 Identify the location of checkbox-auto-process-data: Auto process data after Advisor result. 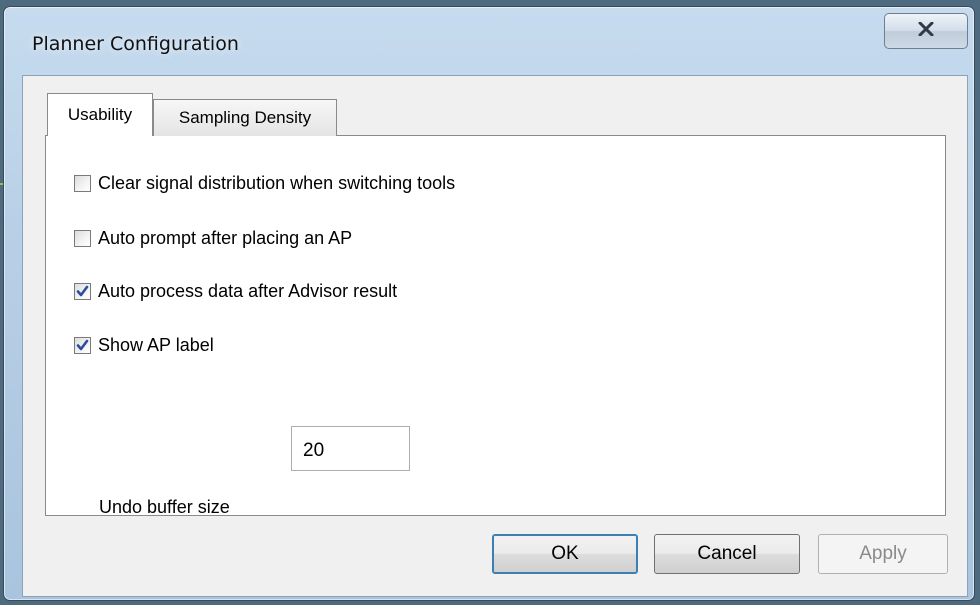
(235, 291).